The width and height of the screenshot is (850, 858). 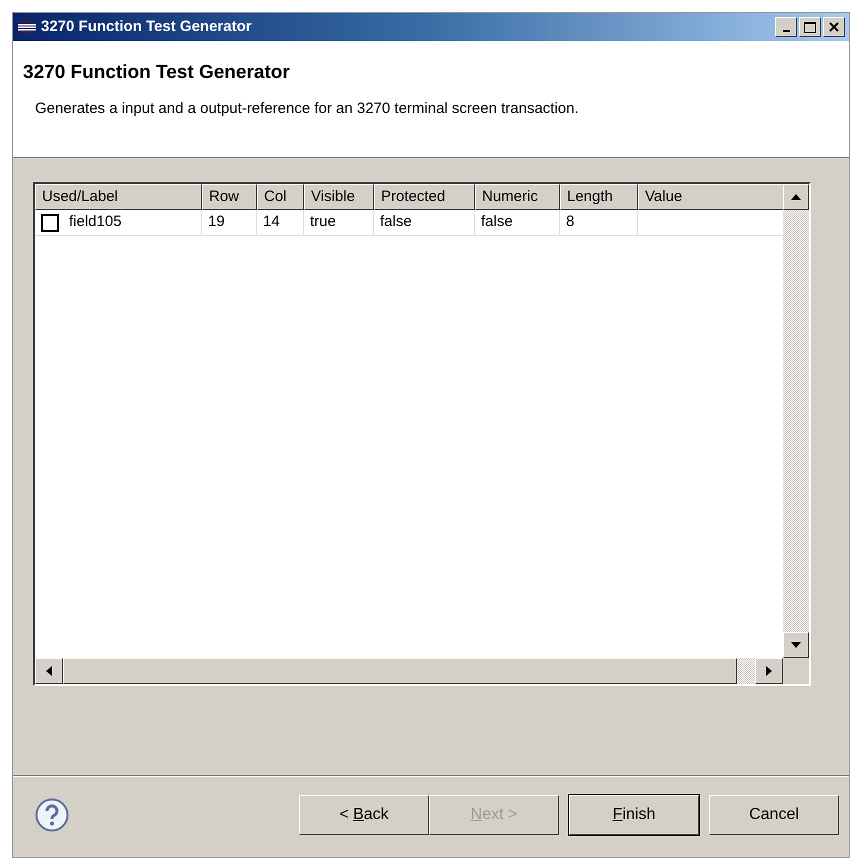 What do you see at coordinates (157, 73) in the screenshot?
I see `page-title: 3270 Function Test Generator` at bounding box center [157, 73].